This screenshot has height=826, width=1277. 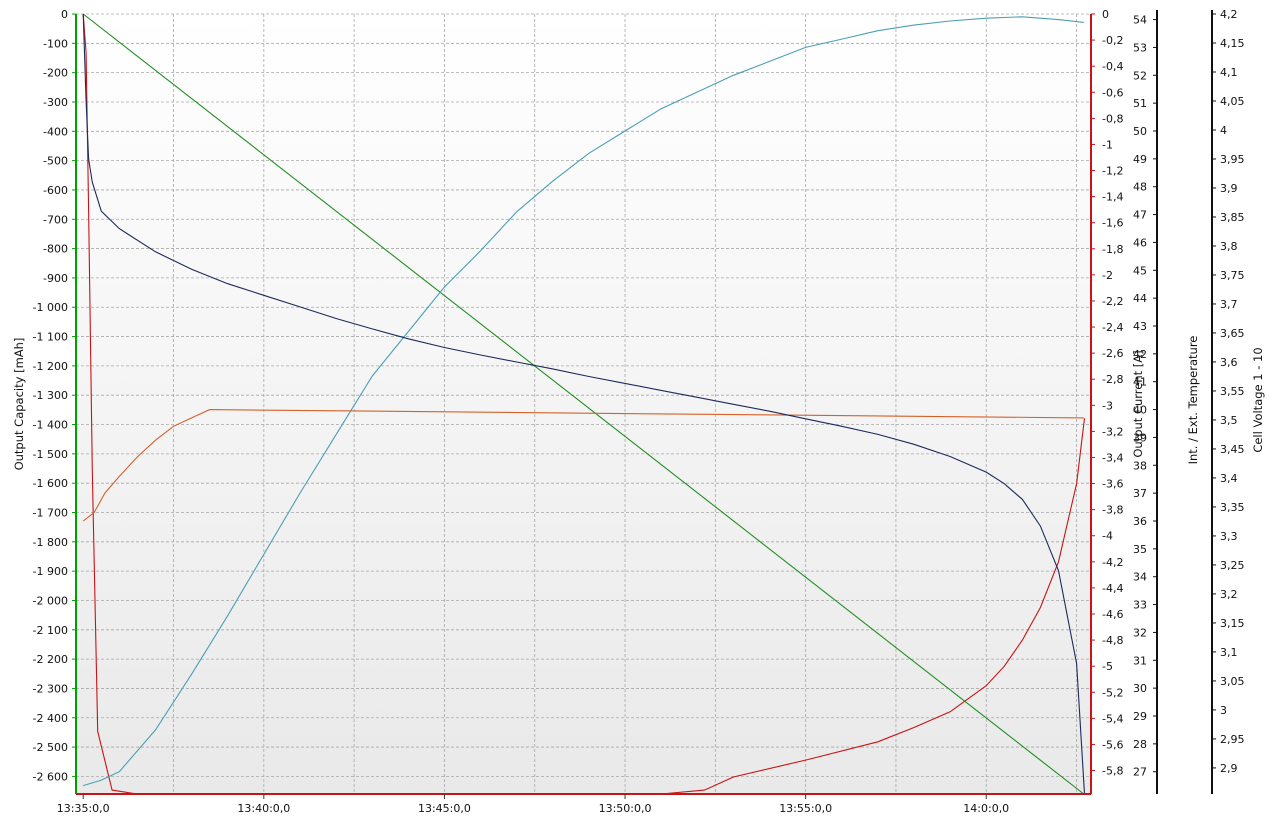 I want to click on tick-label-cell-voltage: 3,75, so click(x=1232, y=275).